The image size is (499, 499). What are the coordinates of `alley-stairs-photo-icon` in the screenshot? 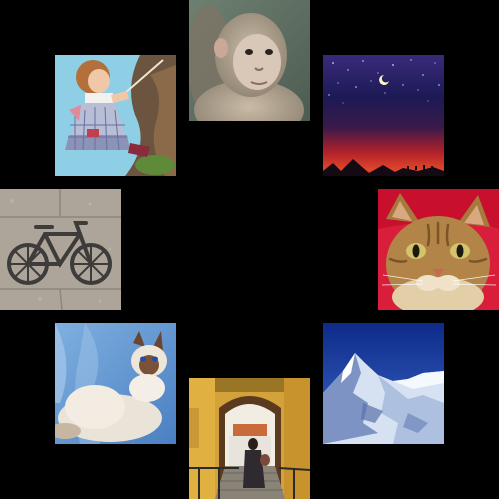 It's located at (249, 438).